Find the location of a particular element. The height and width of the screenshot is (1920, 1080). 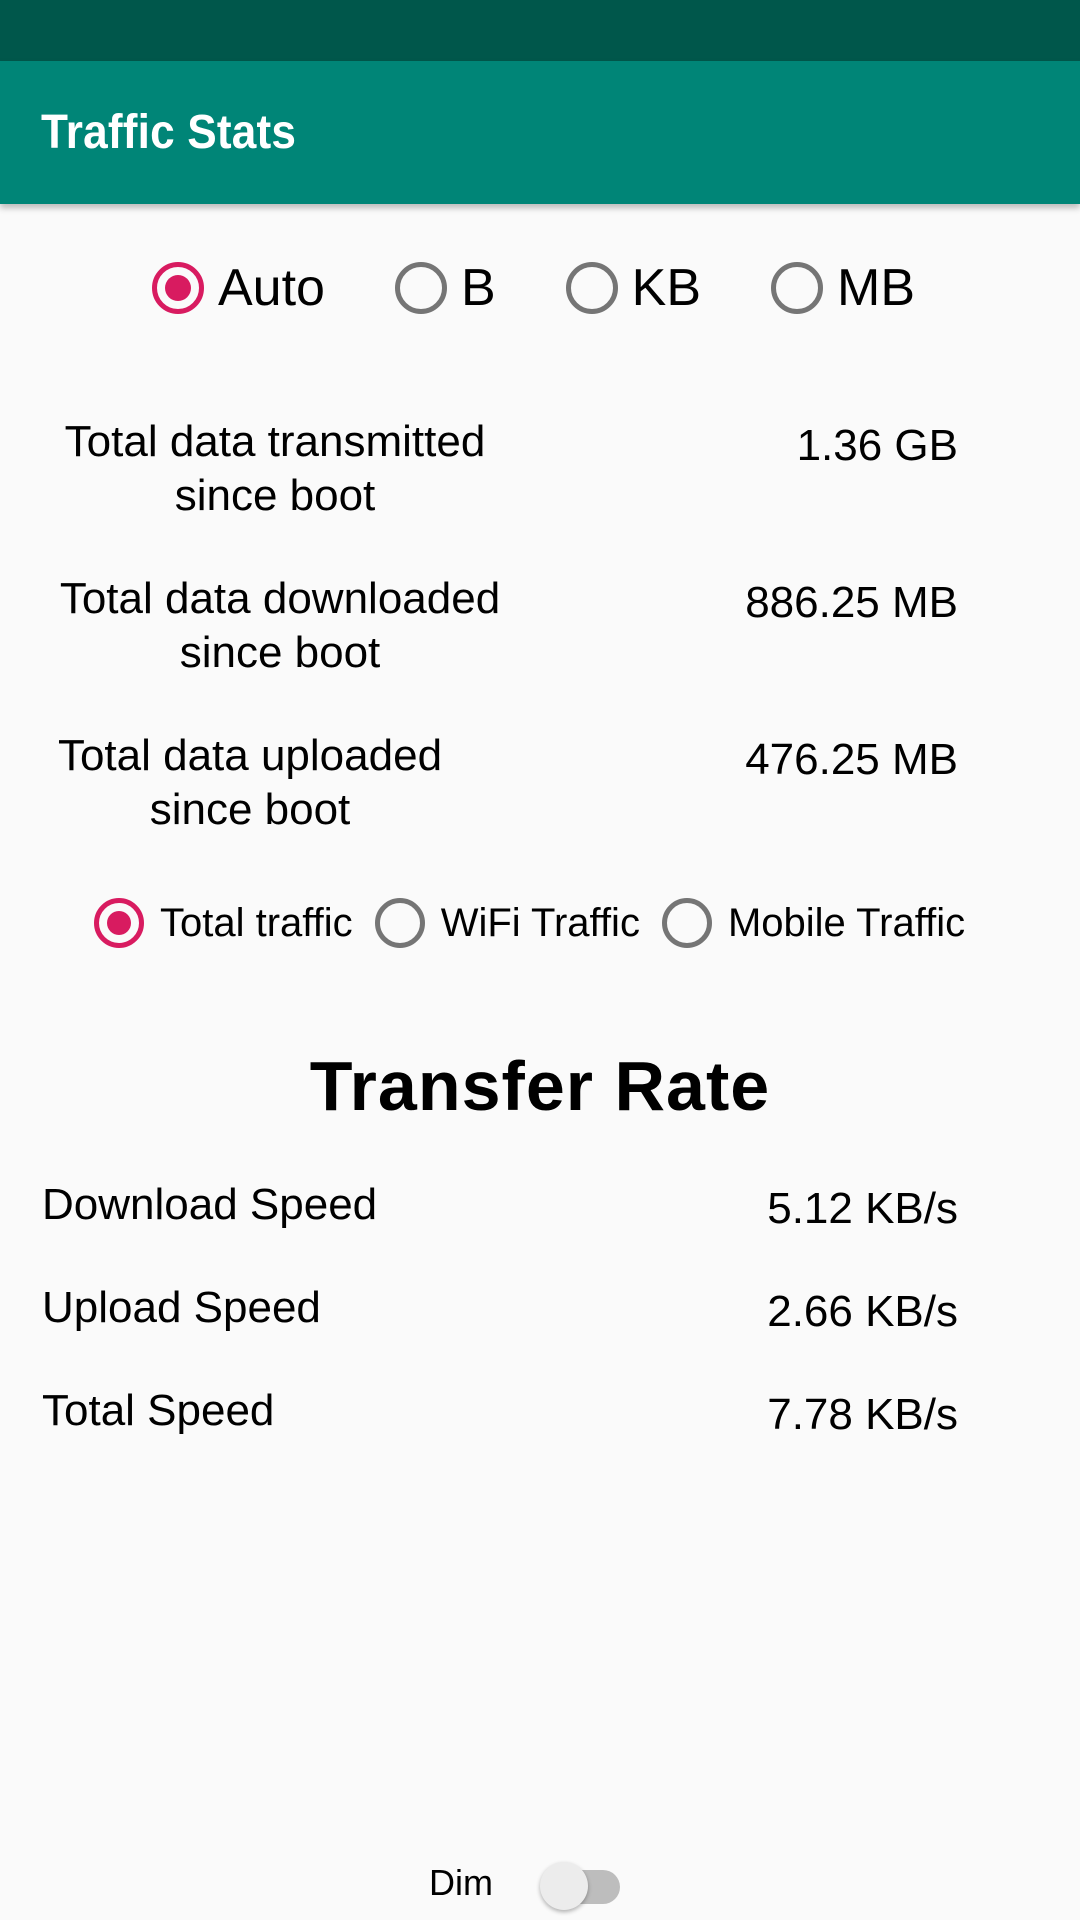

download-speed-value: 5.12 KB/s is located at coordinates (862, 1208).